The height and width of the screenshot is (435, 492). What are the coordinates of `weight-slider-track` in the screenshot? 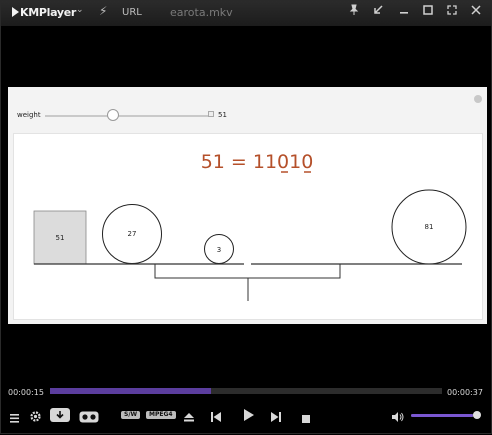 It's located at (126, 116).